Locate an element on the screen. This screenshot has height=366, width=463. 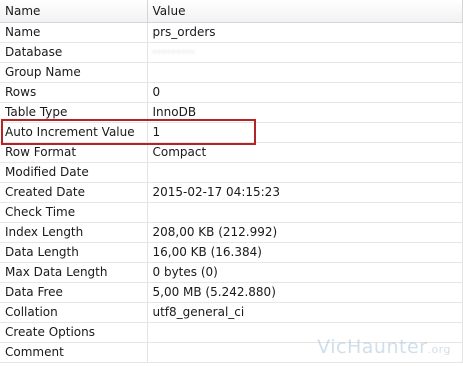
property-name: Check Time is located at coordinates (74, 212).